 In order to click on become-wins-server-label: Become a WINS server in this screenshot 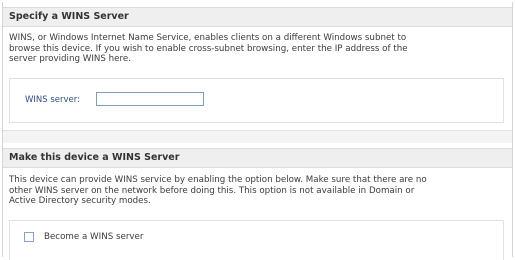, I will do `click(93, 237)`.